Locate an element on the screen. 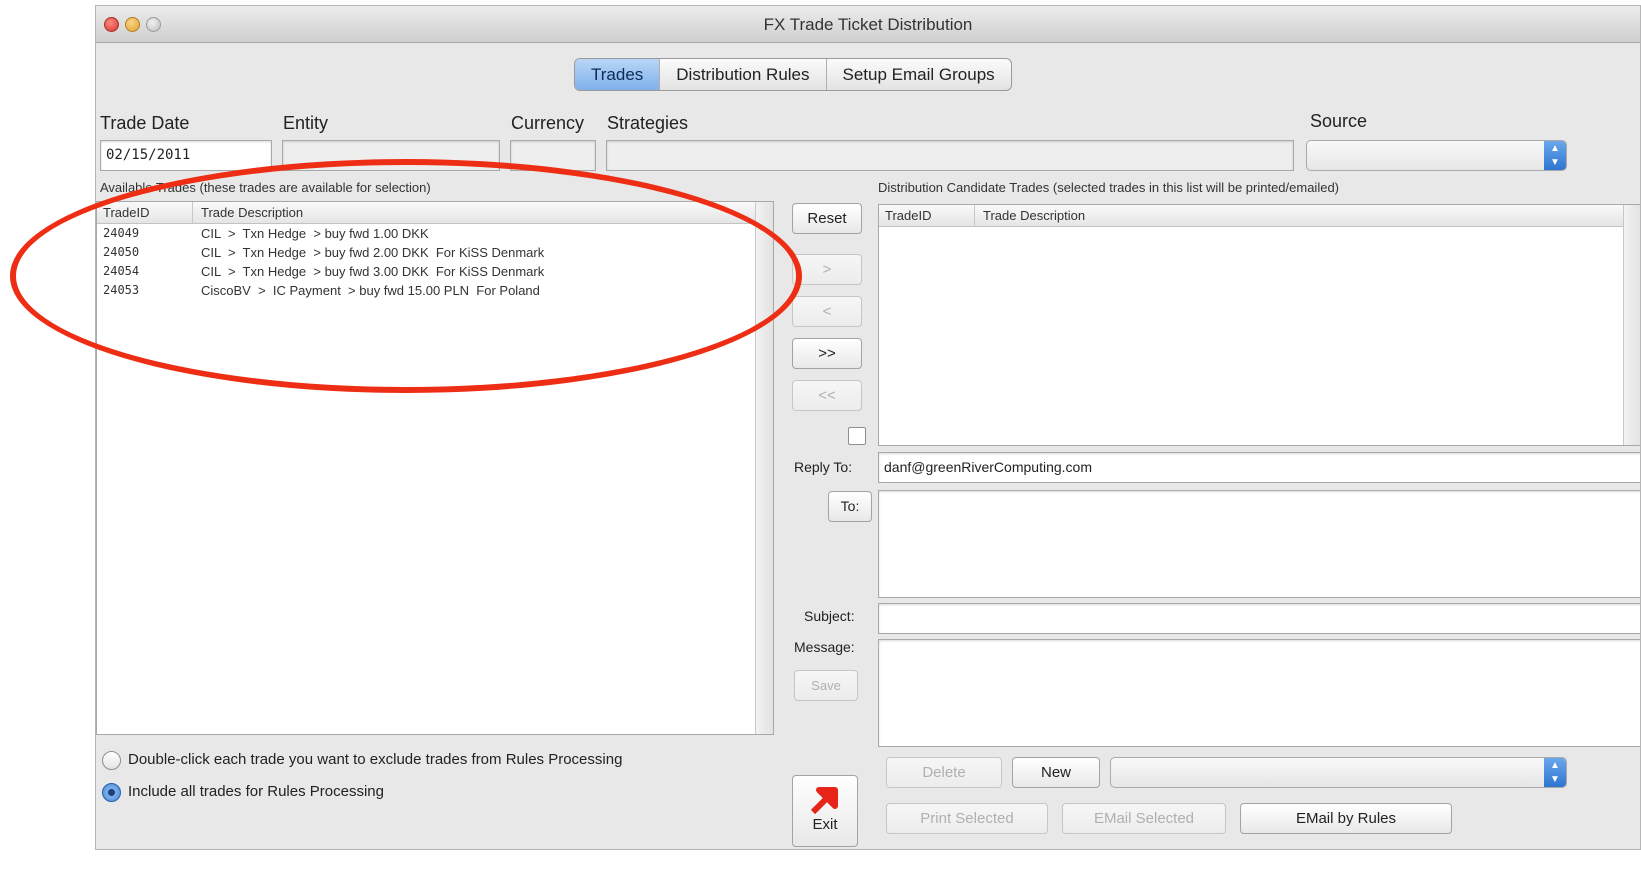 The height and width of the screenshot is (891, 1641). trade-date-label: Trade Date is located at coordinates (145, 123).